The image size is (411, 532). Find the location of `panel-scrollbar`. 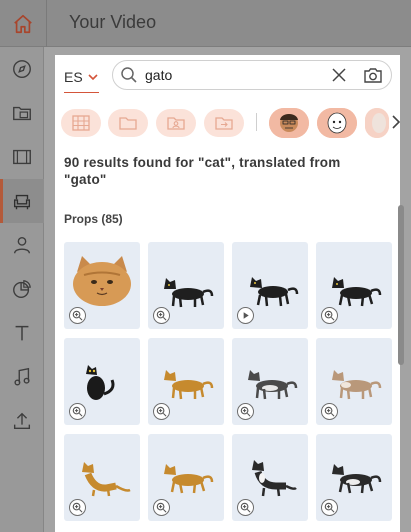

panel-scrollbar is located at coordinates (401, 285).